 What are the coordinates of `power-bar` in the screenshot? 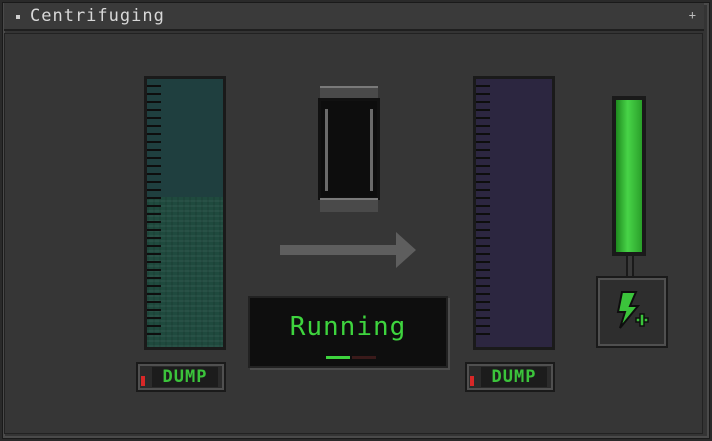 It's located at (629, 176).